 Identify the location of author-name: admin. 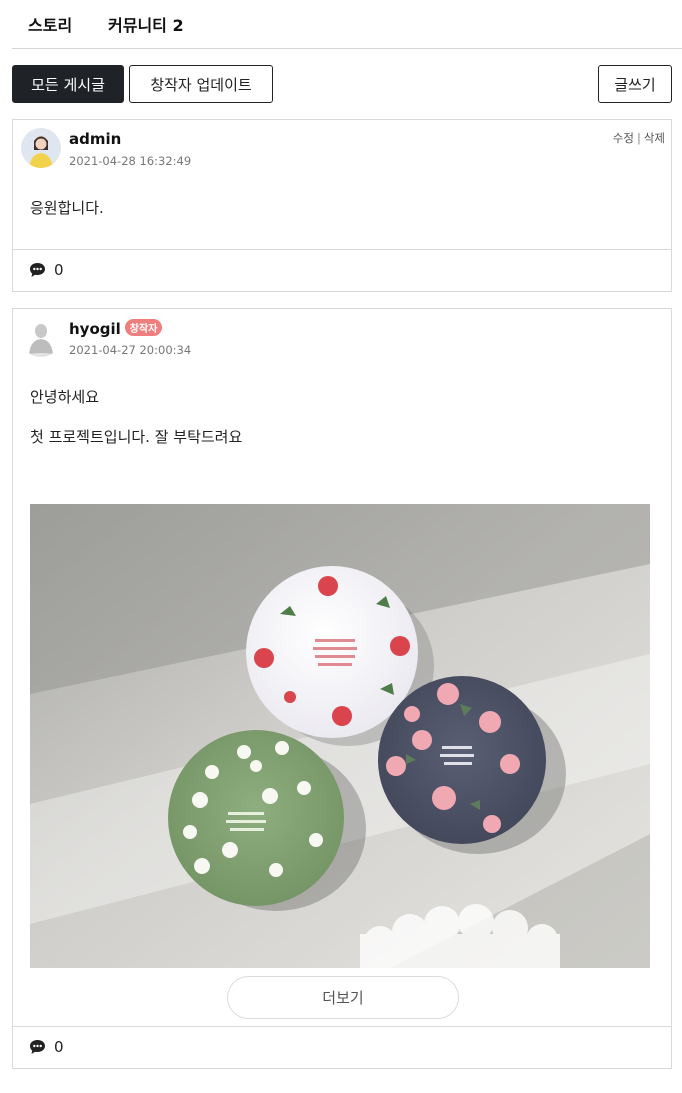
(95, 139).